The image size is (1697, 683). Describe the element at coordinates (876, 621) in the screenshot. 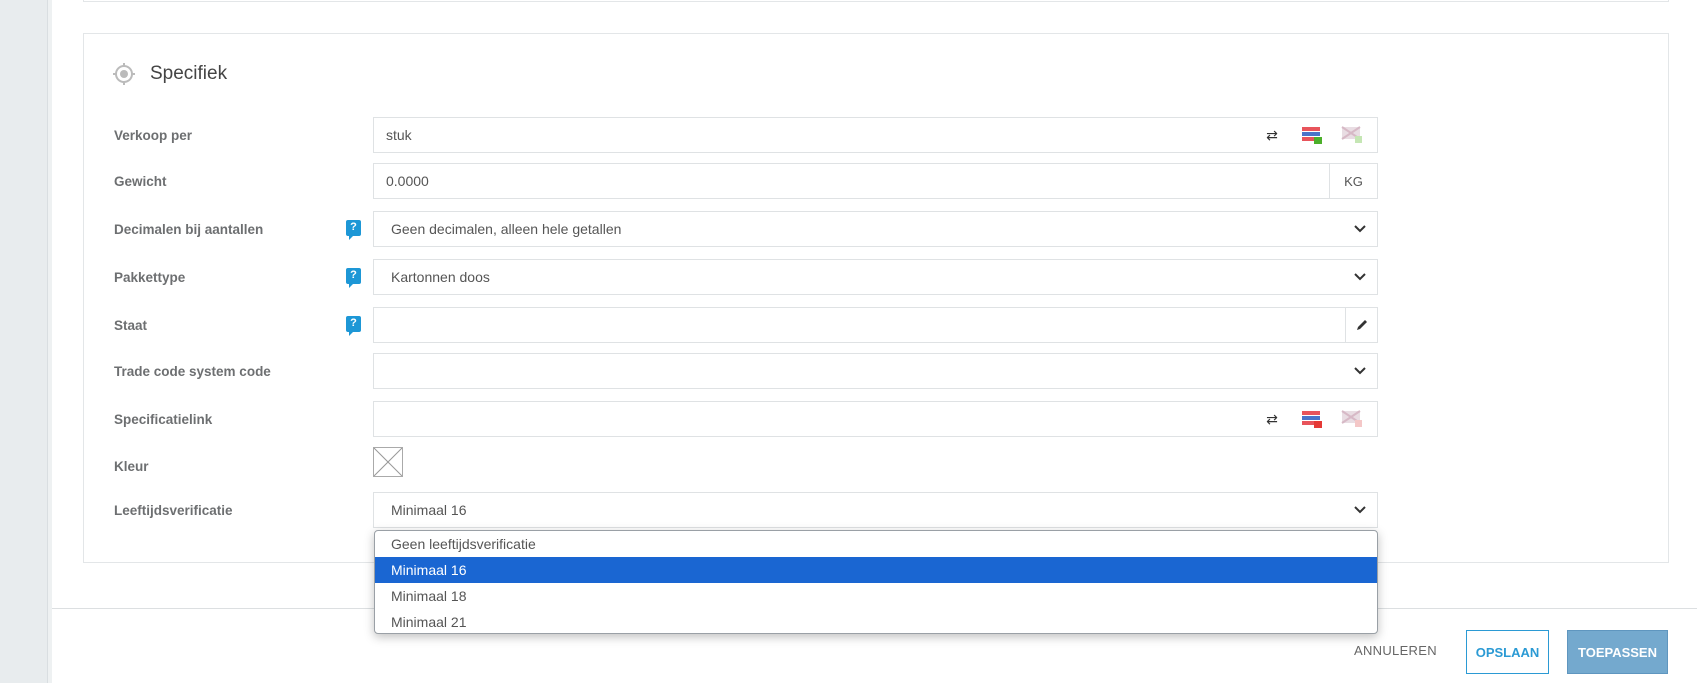

I see `dropdown-option: Minimaal 21` at that location.